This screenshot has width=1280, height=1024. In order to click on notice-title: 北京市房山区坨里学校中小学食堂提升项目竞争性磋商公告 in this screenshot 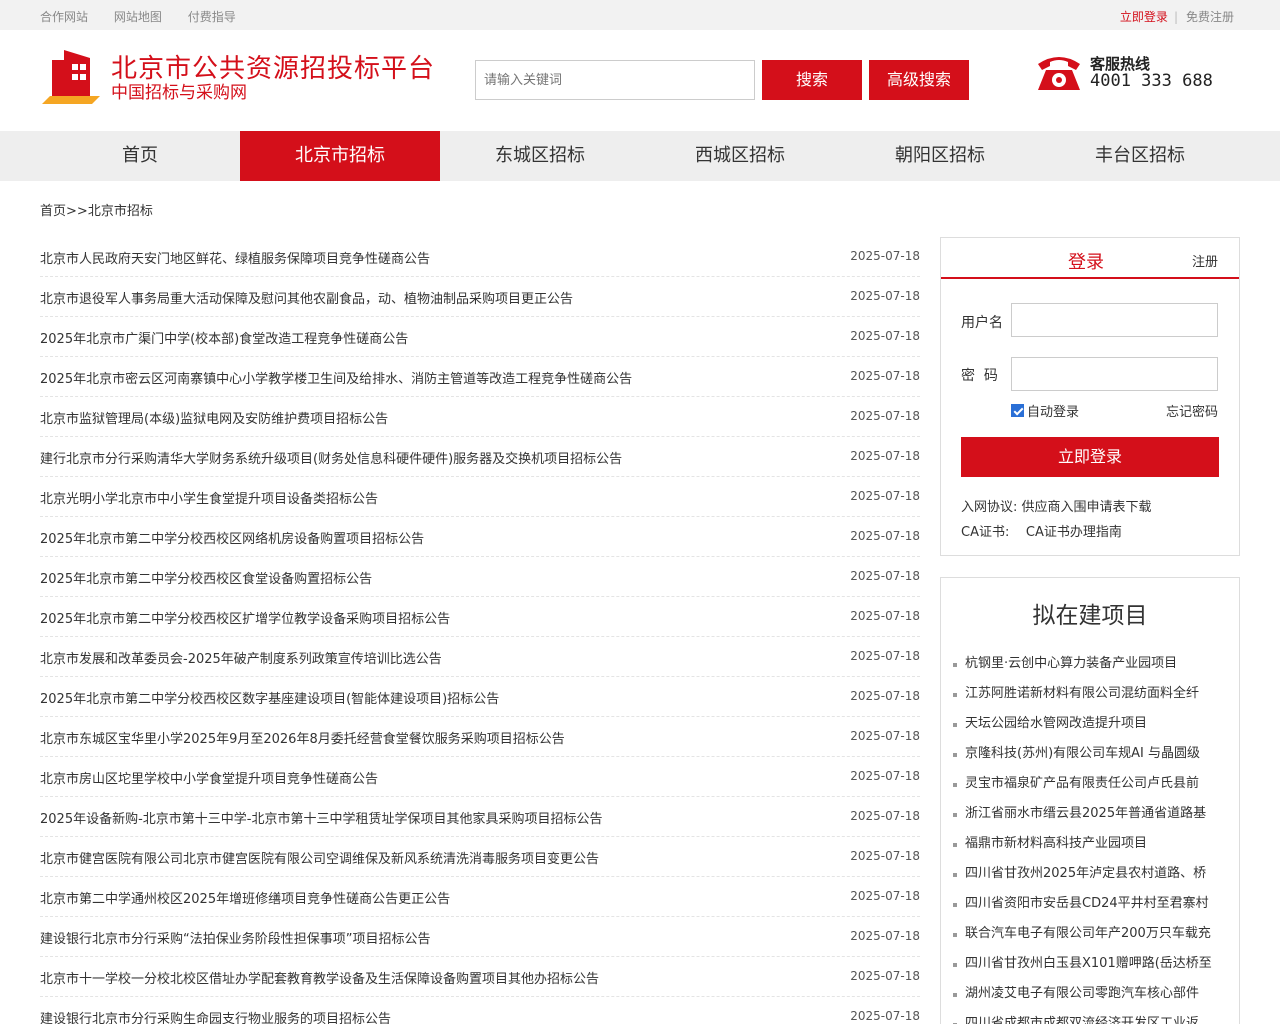, I will do `click(209, 777)`.